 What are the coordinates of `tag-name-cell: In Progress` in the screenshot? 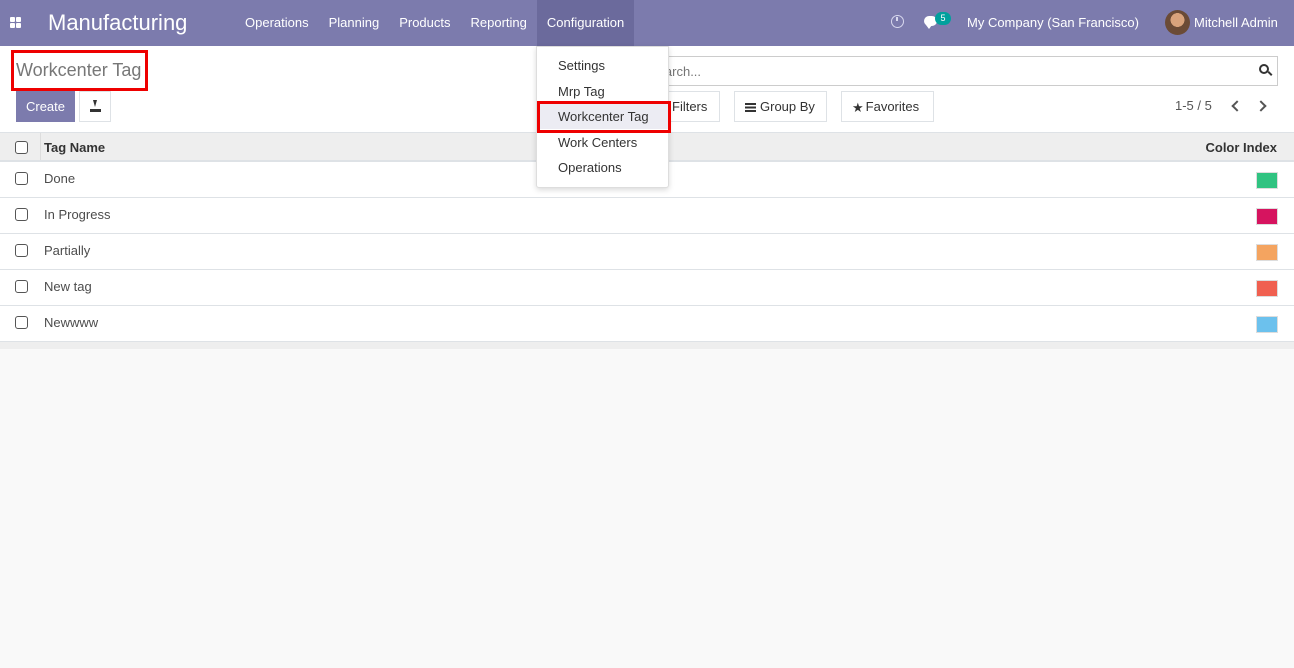 It's located at (77, 214).